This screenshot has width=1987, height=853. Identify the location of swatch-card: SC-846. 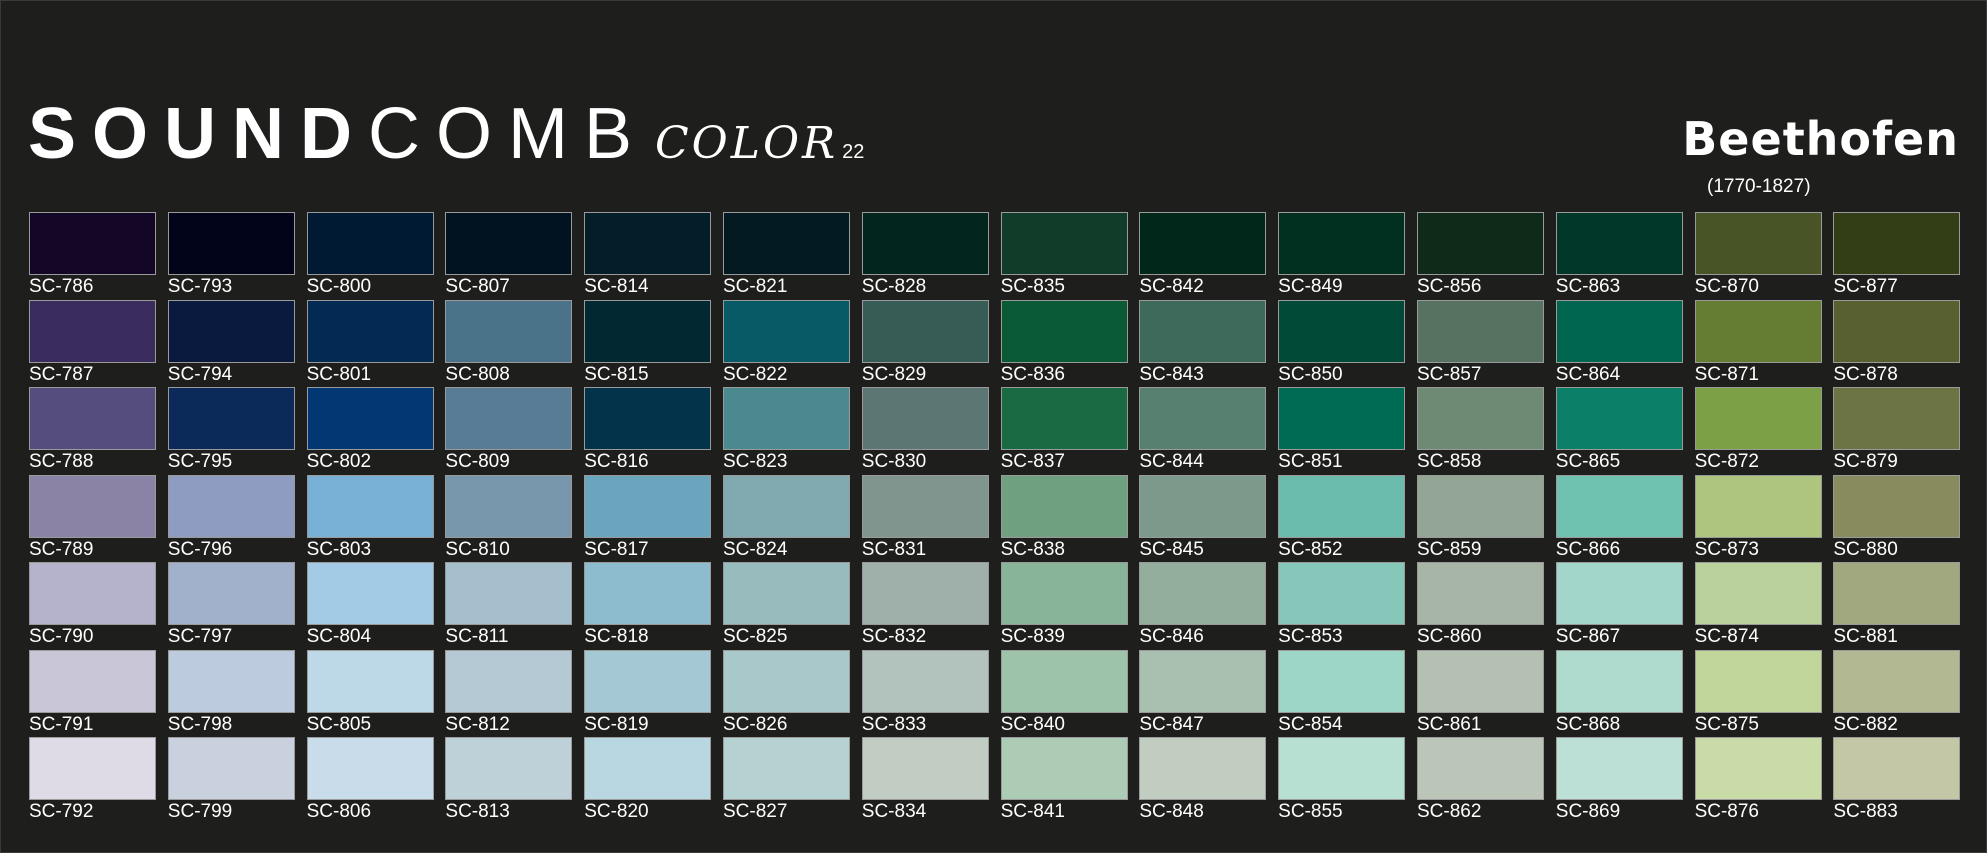
(1203, 606).